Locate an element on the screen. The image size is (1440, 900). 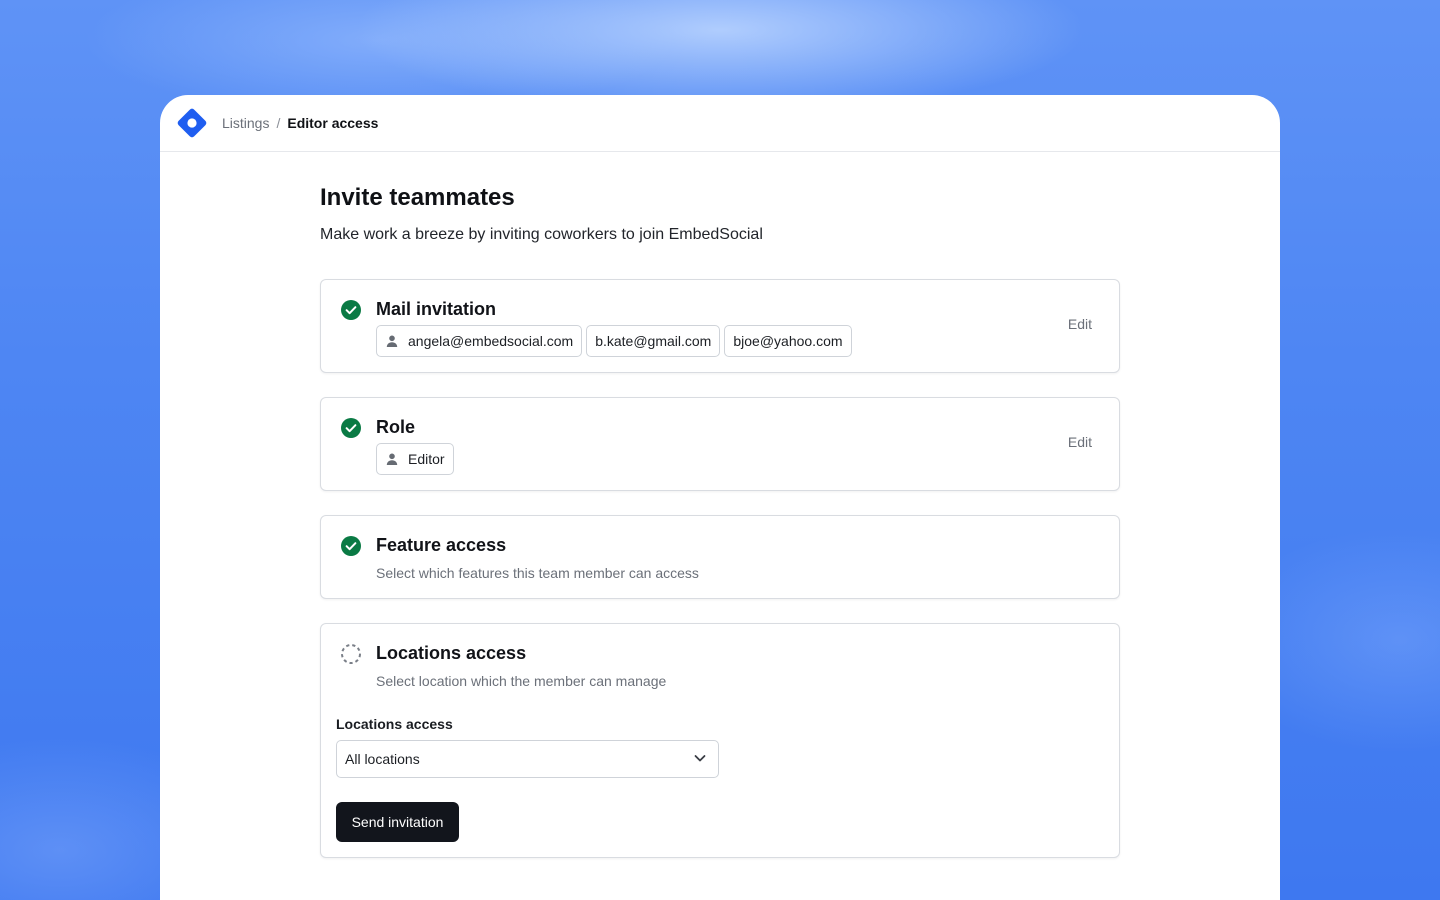
send-invitation-button: Send invitation is located at coordinates (397, 822).